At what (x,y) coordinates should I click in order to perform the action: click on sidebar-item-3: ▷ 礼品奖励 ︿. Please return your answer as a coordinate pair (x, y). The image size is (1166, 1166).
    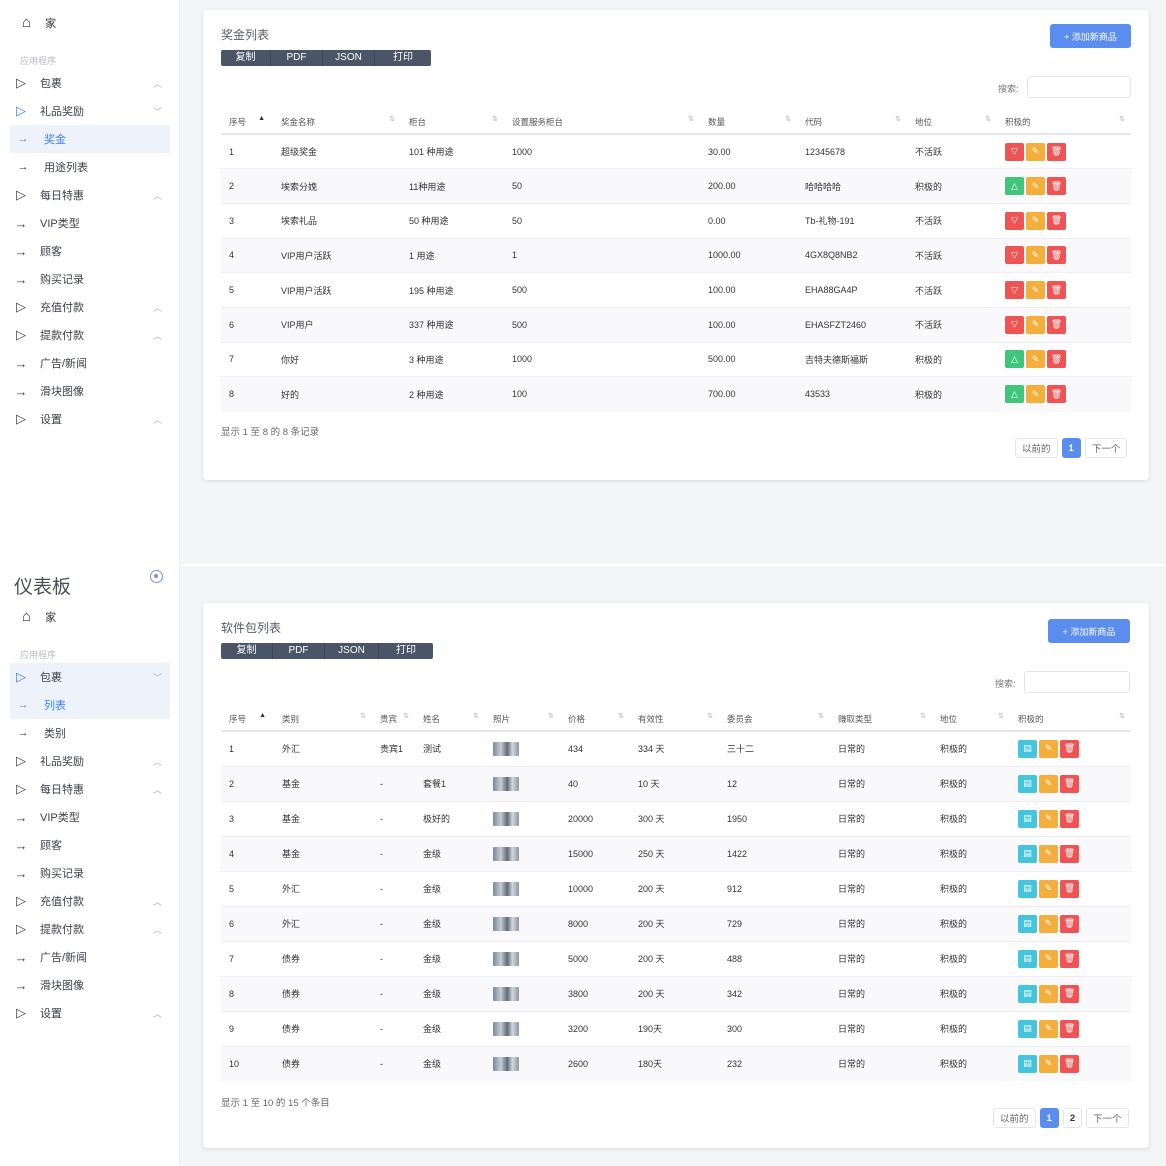
    Looking at the image, I should click on (90, 761).